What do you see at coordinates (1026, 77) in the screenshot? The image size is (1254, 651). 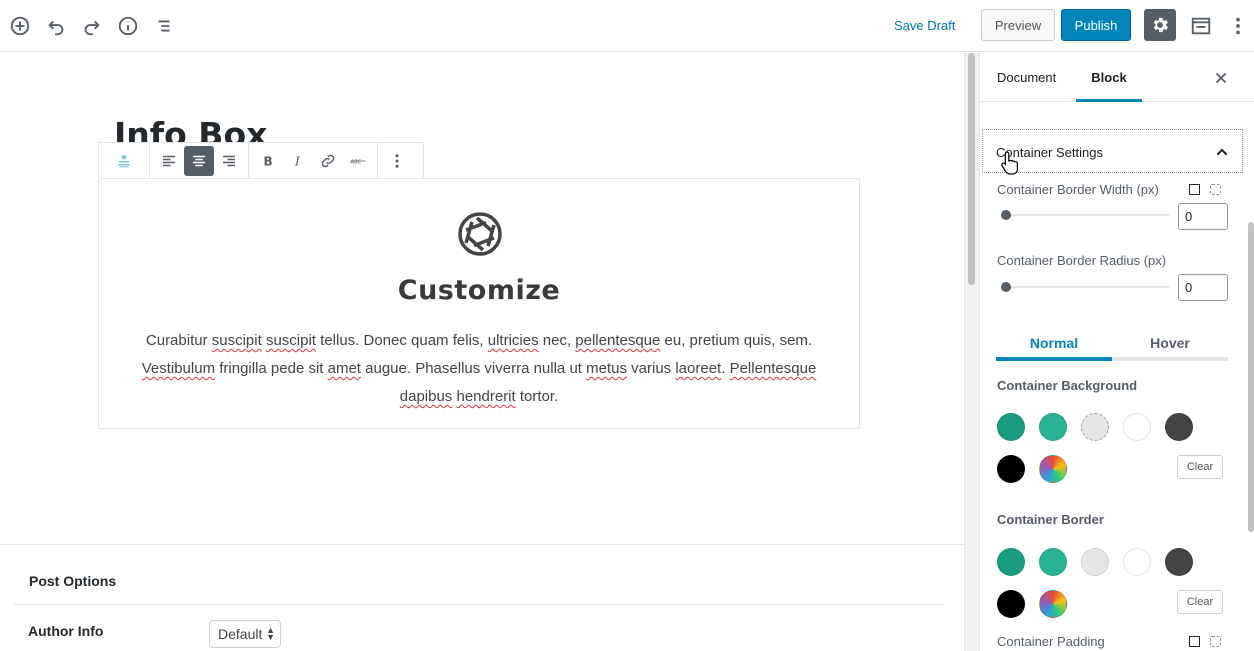 I see `tab-document: Document` at bounding box center [1026, 77].